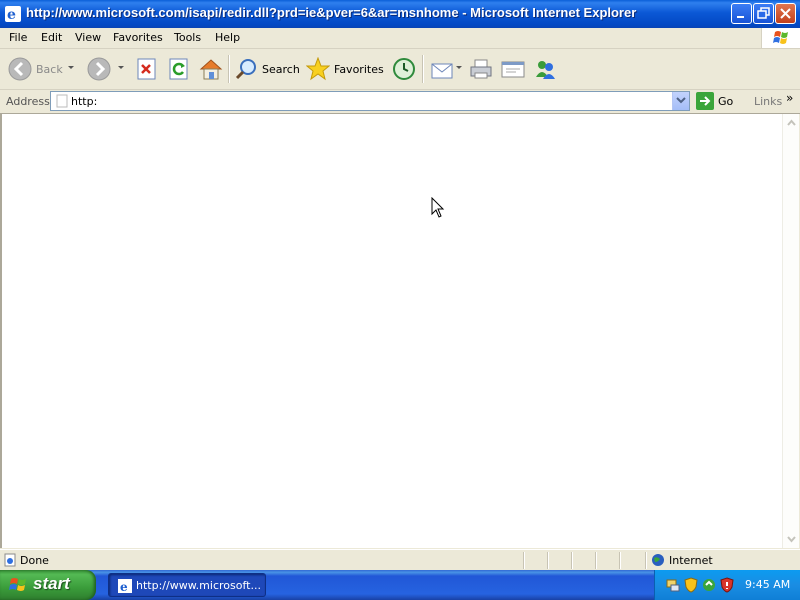 The height and width of the screenshot is (600, 800). Describe the element at coordinates (34, 560) in the screenshot. I see `status-text: Done` at that location.